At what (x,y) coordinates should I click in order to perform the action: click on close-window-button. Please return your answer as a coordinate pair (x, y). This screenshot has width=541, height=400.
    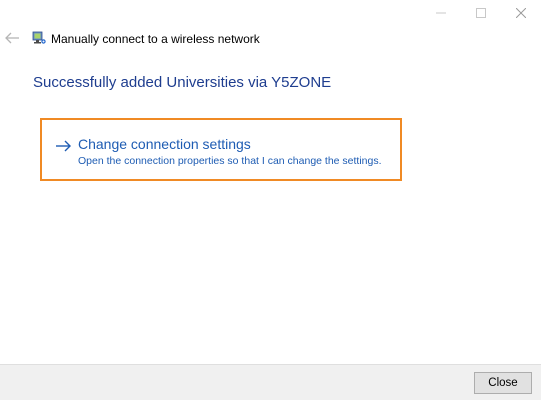
    Looking at the image, I should click on (521, 13).